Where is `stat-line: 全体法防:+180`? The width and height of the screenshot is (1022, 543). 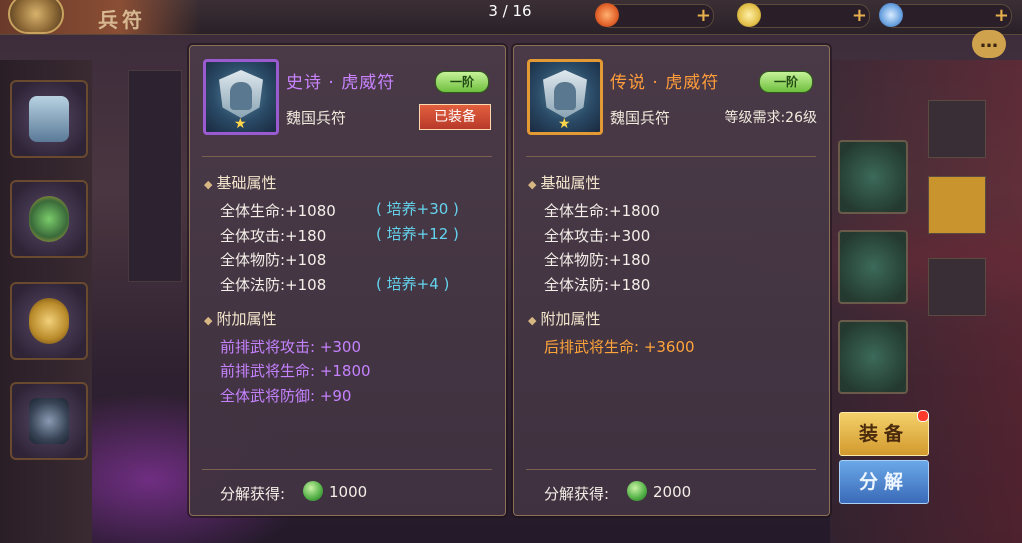
stat-line: 全体法防:+180 is located at coordinates (597, 285).